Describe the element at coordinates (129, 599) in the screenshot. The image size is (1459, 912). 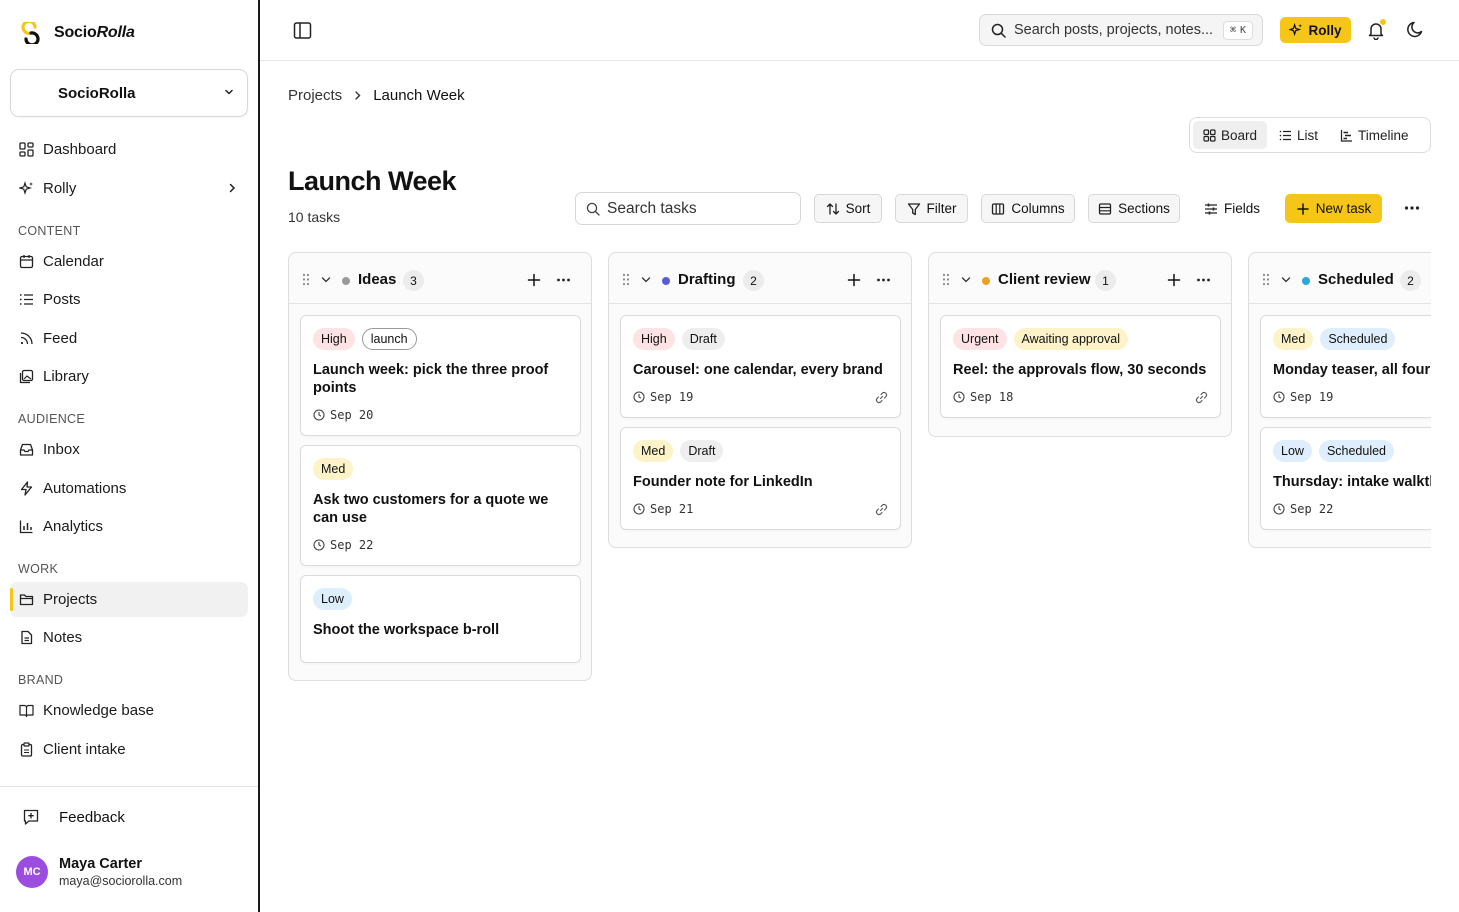
I see `nav-projects: Projects` at that location.